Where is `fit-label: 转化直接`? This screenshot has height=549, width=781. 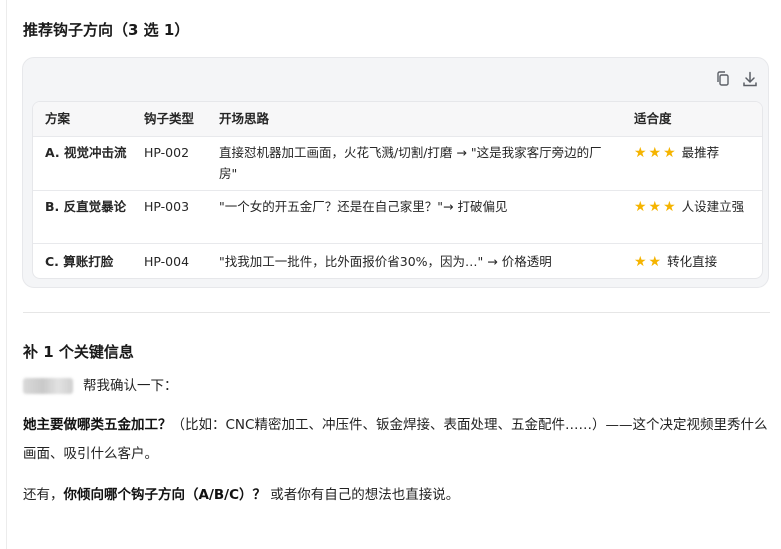
fit-label: 转化直接 is located at coordinates (692, 261).